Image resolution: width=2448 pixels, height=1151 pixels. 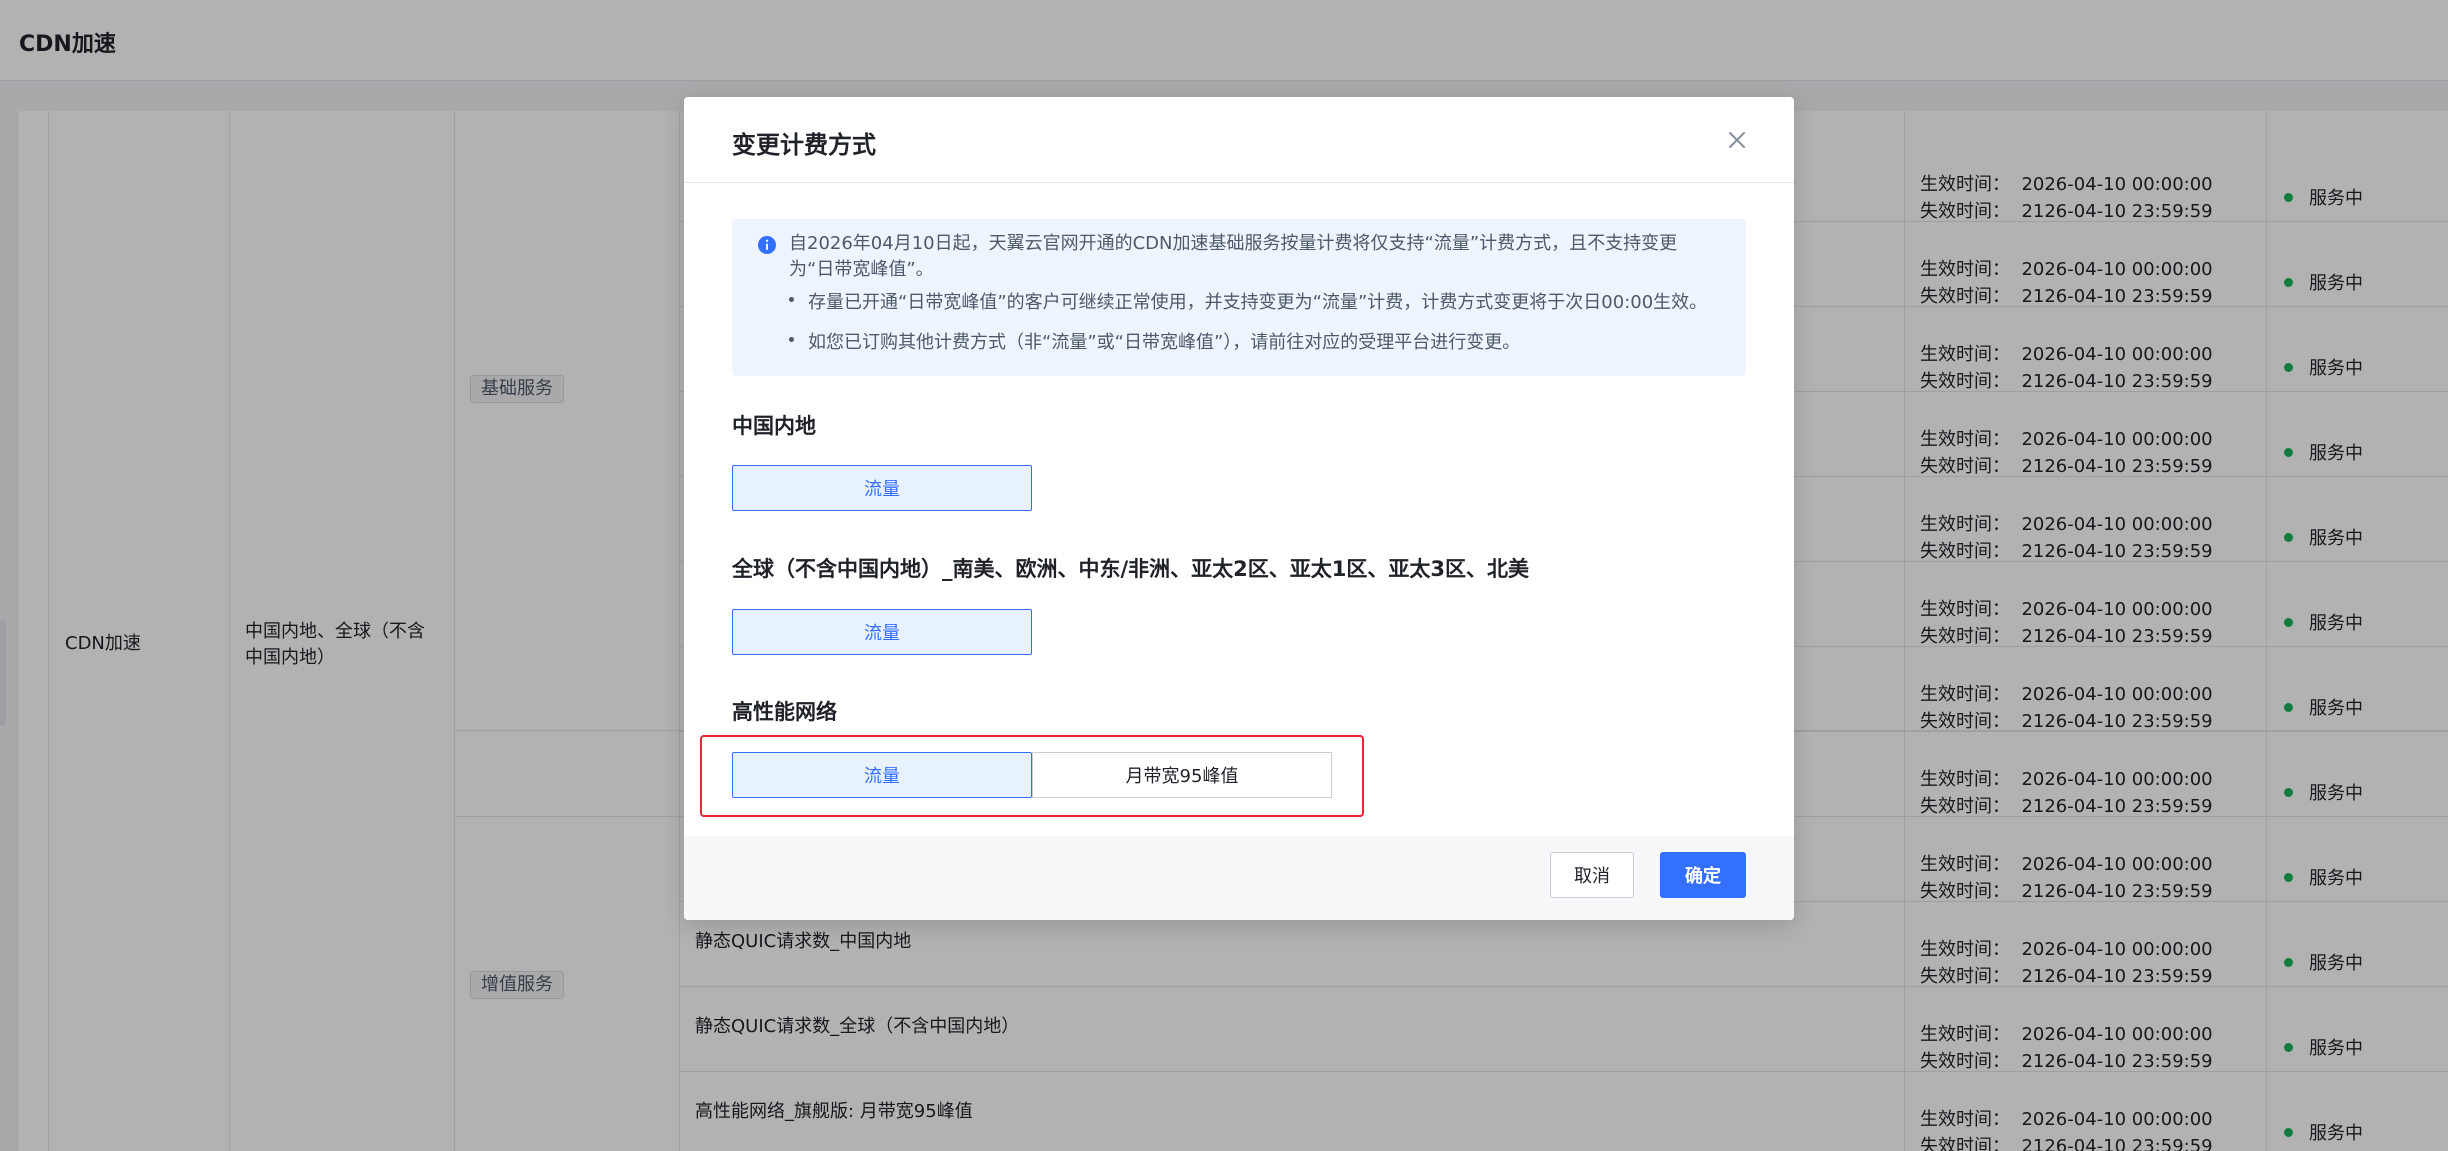 What do you see at coordinates (767, 245) in the screenshot?
I see `info-icon` at bounding box center [767, 245].